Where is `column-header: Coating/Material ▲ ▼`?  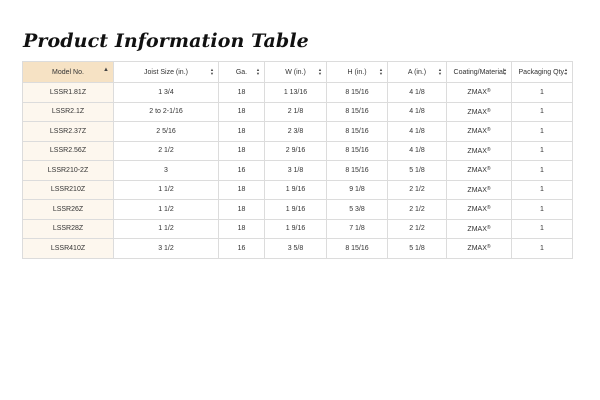 column-header: Coating/Material ▲ ▼ is located at coordinates (479, 72).